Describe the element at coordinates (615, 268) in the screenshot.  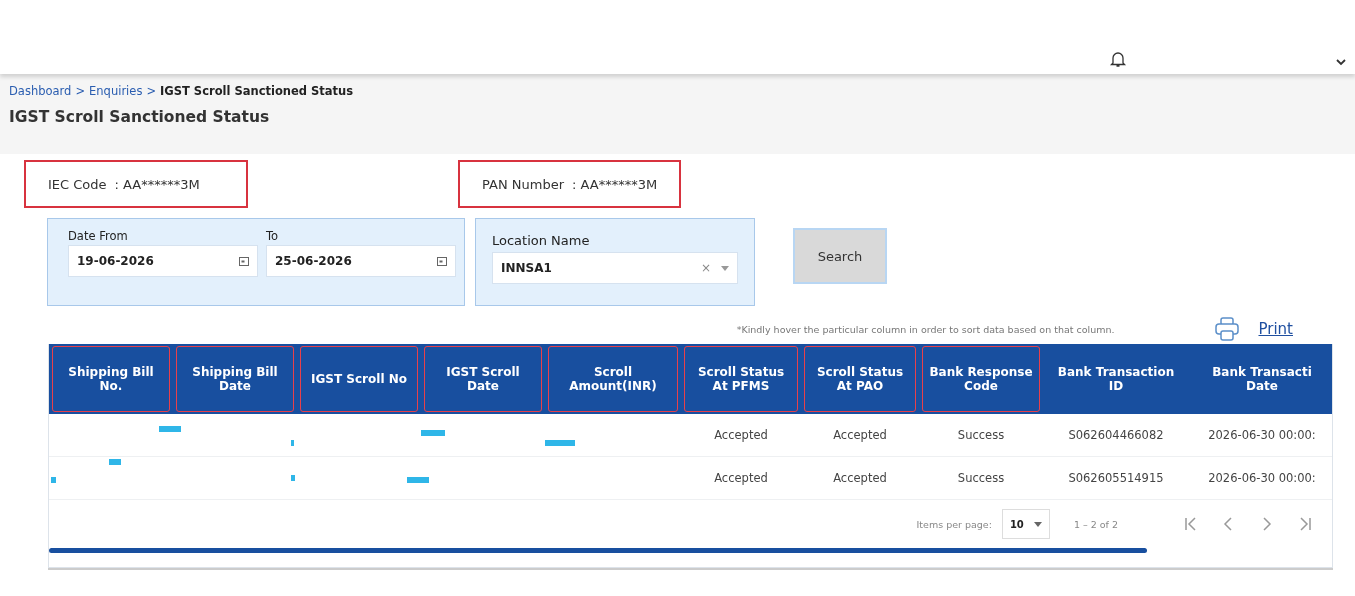
I see `location-select: INNSA1 ×` at that location.